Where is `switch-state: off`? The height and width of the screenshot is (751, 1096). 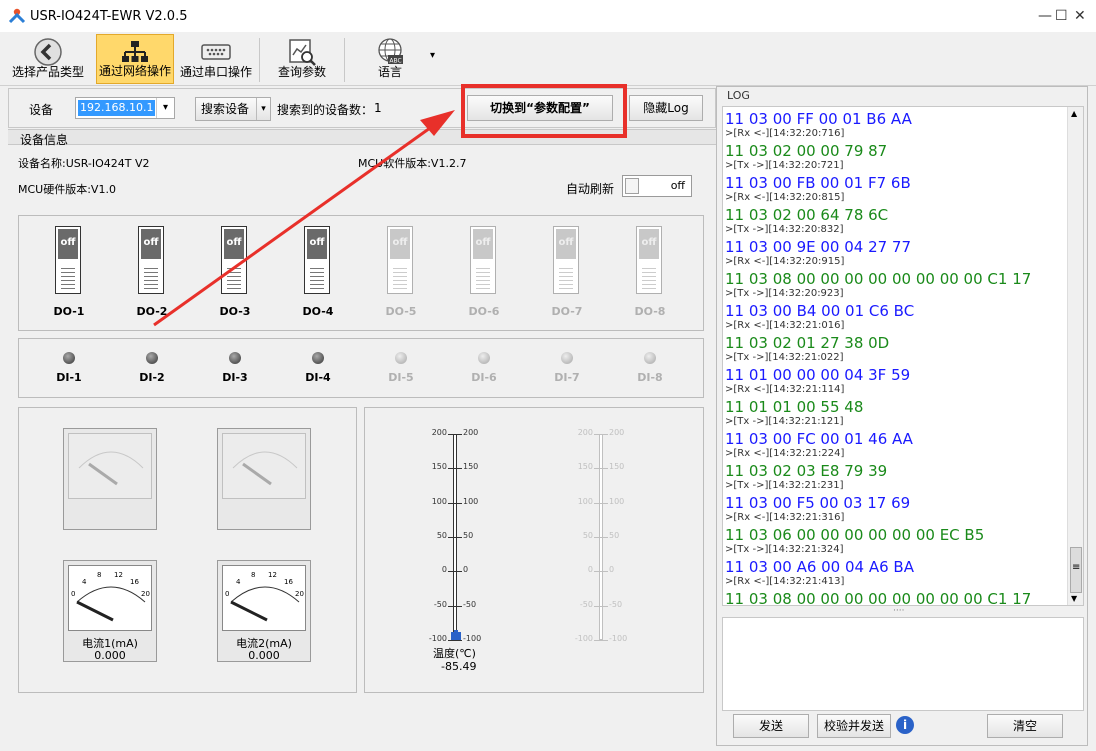 switch-state: off is located at coordinates (234, 244).